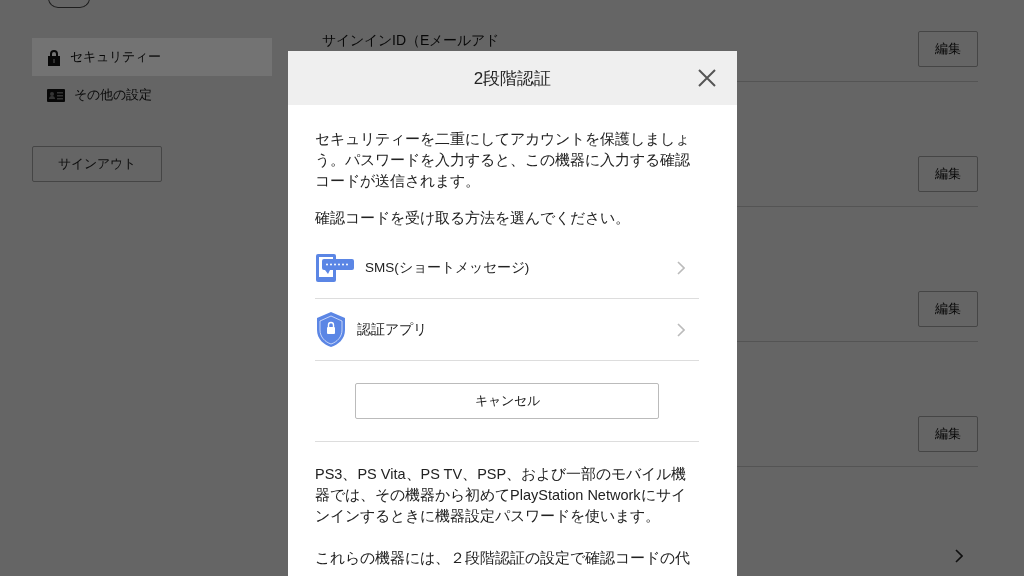 The width and height of the screenshot is (1024, 576). Describe the element at coordinates (335, 267) in the screenshot. I see `phone-message-icon` at that location.